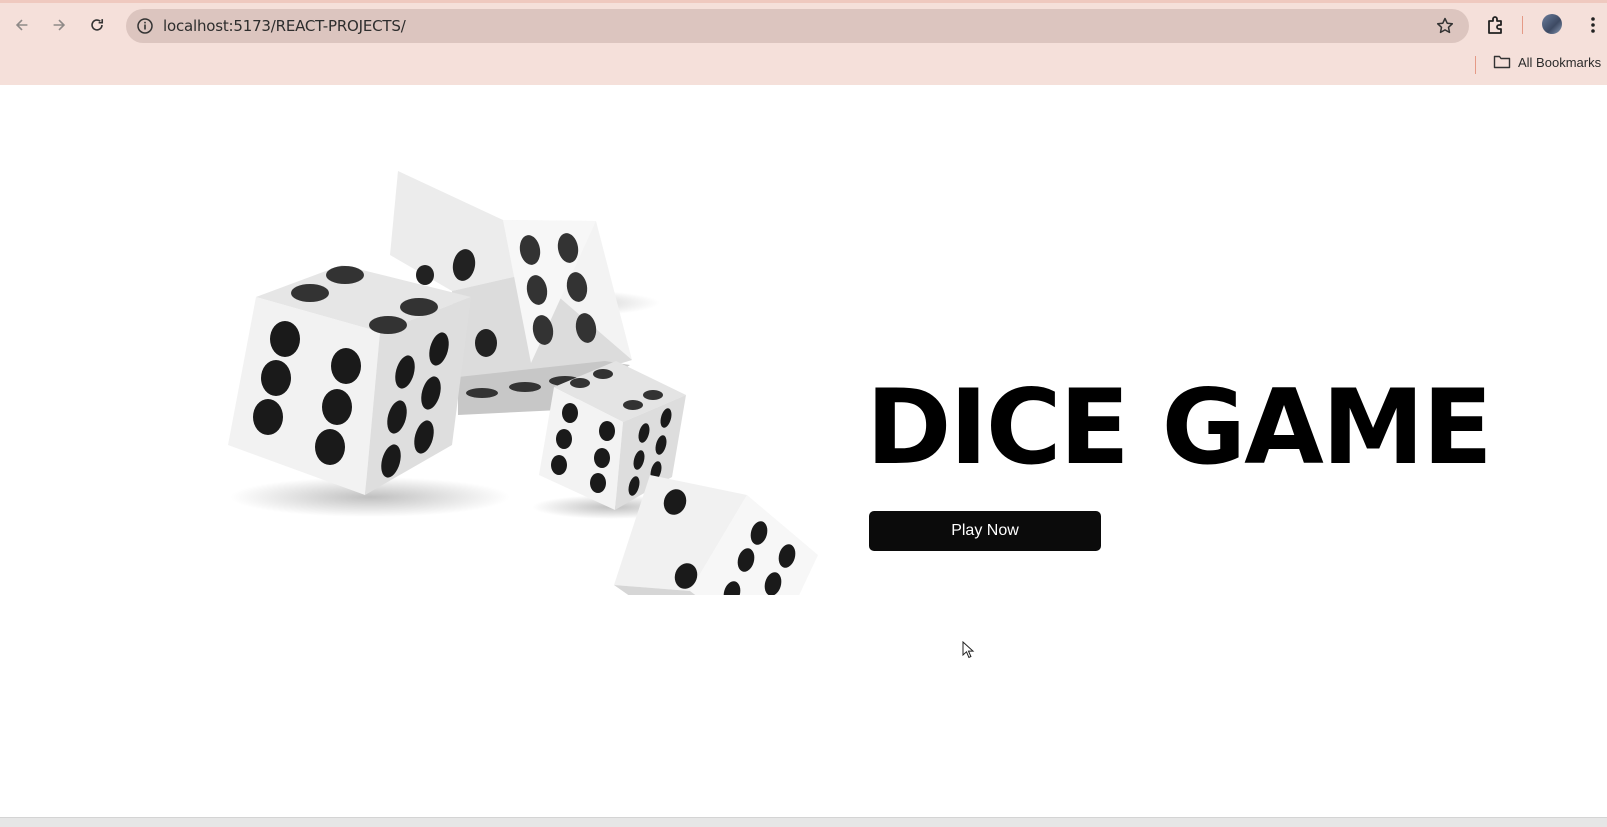 This screenshot has height=827, width=1607. Describe the element at coordinates (968, 650) in the screenshot. I see `mouse-cursor-icon` at that location.